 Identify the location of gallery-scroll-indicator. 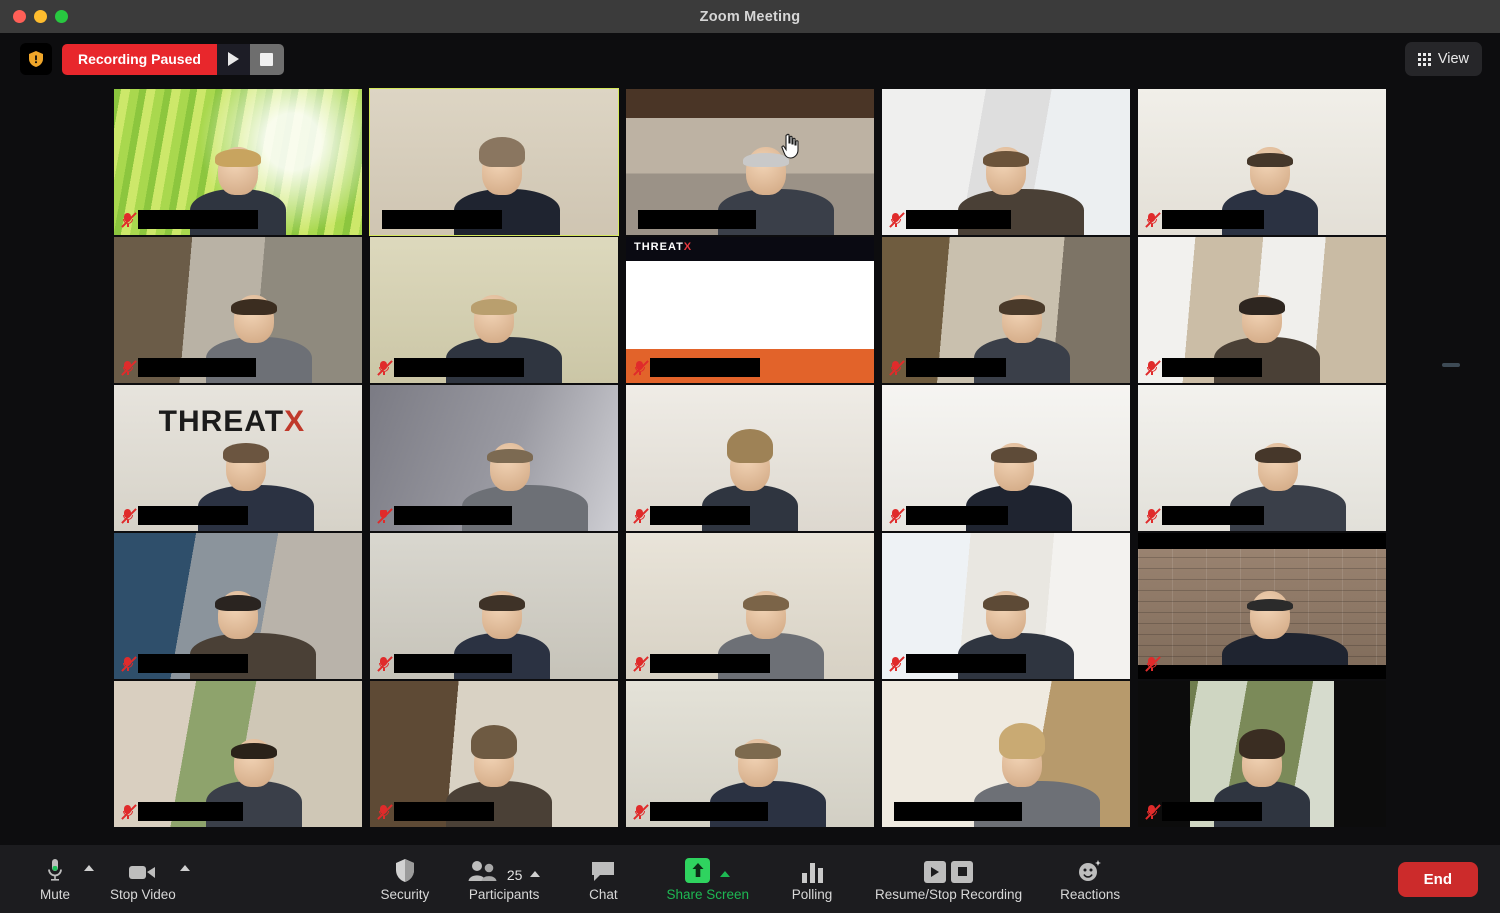
(1451, 365).